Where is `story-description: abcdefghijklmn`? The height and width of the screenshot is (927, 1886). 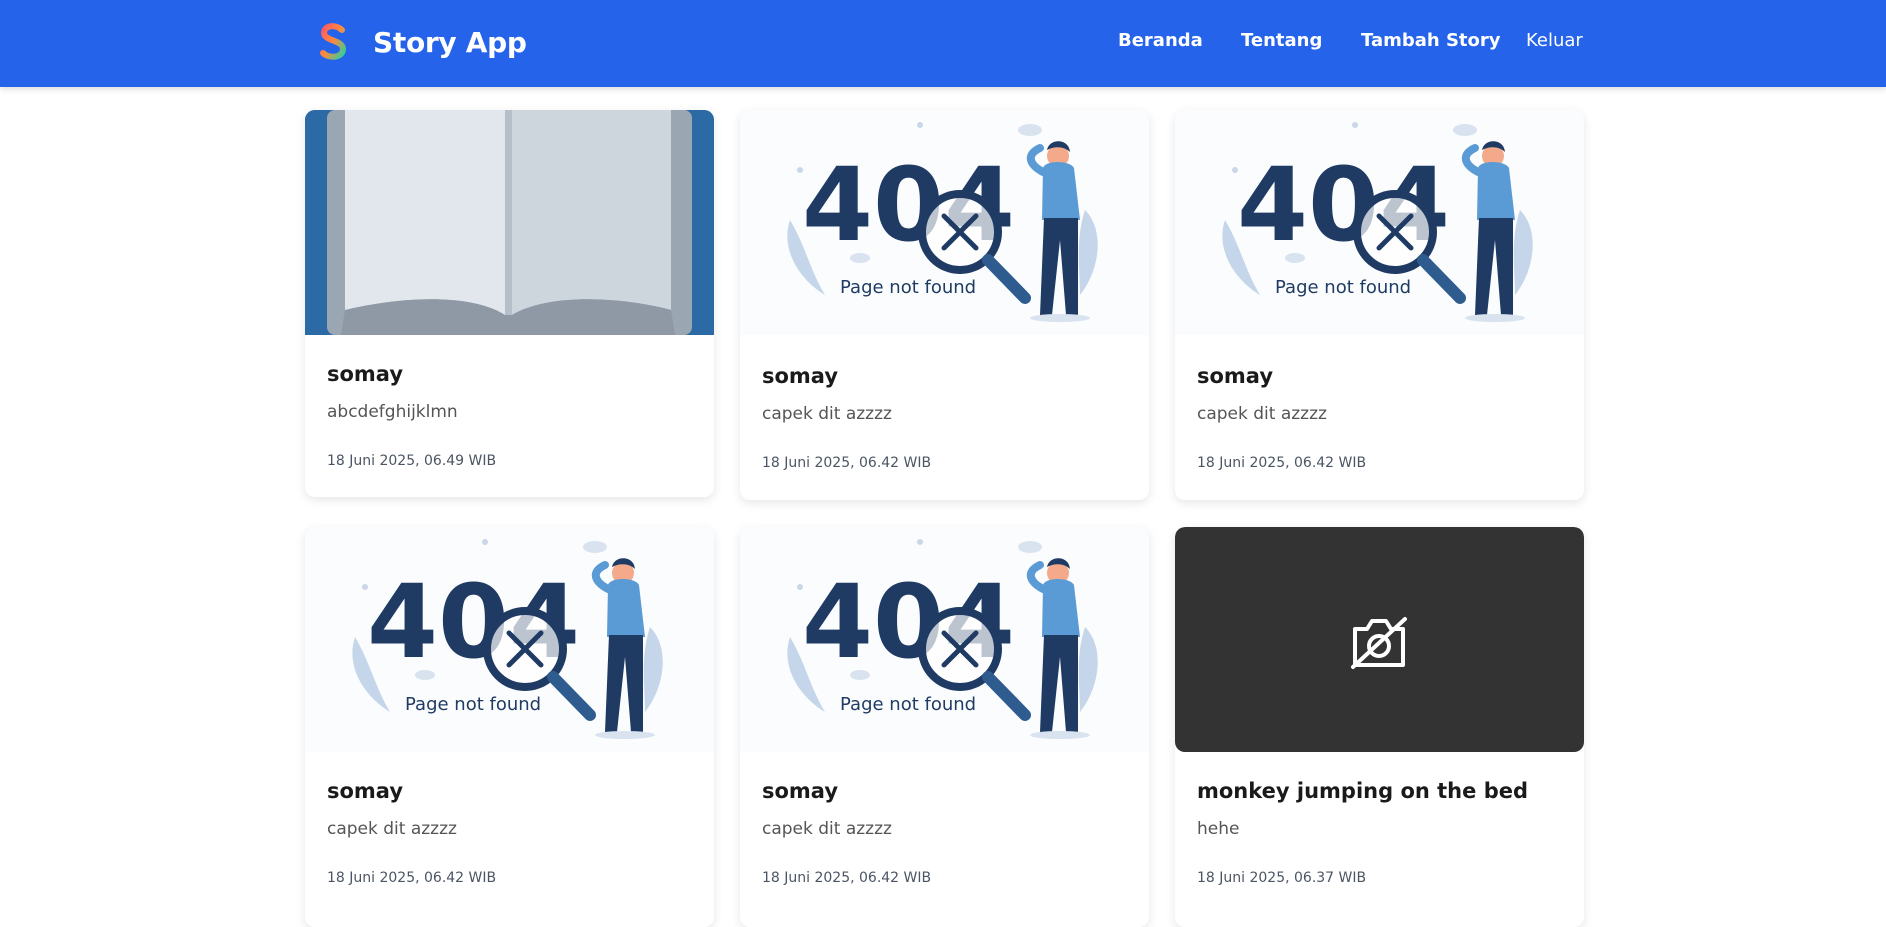
story-description: abcdefghijklmn is located at coordinates (392, 412).